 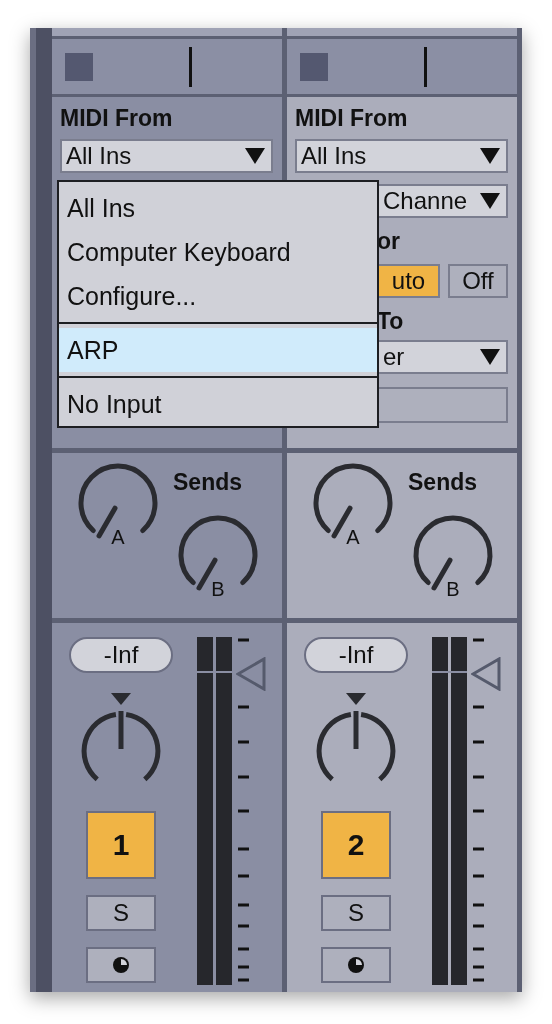 I want to click on menu-item: Computer Keyboard, so click(x=218, y=252).